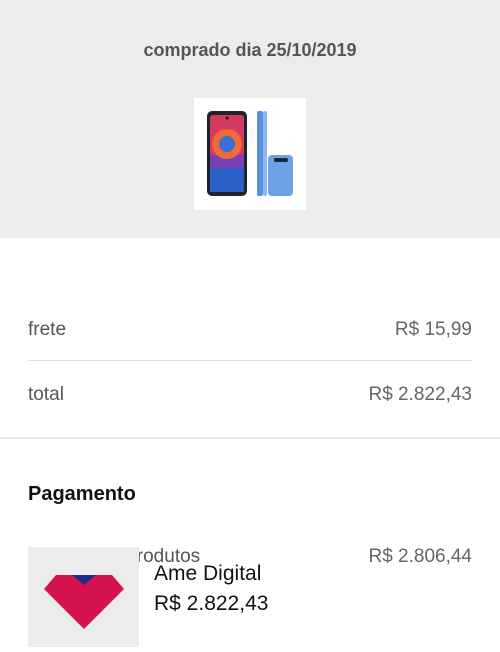  What do you see at coordinates (47, 329) in the screenshot?
I see `freight-label: frete` at bounding box center [47, 329].